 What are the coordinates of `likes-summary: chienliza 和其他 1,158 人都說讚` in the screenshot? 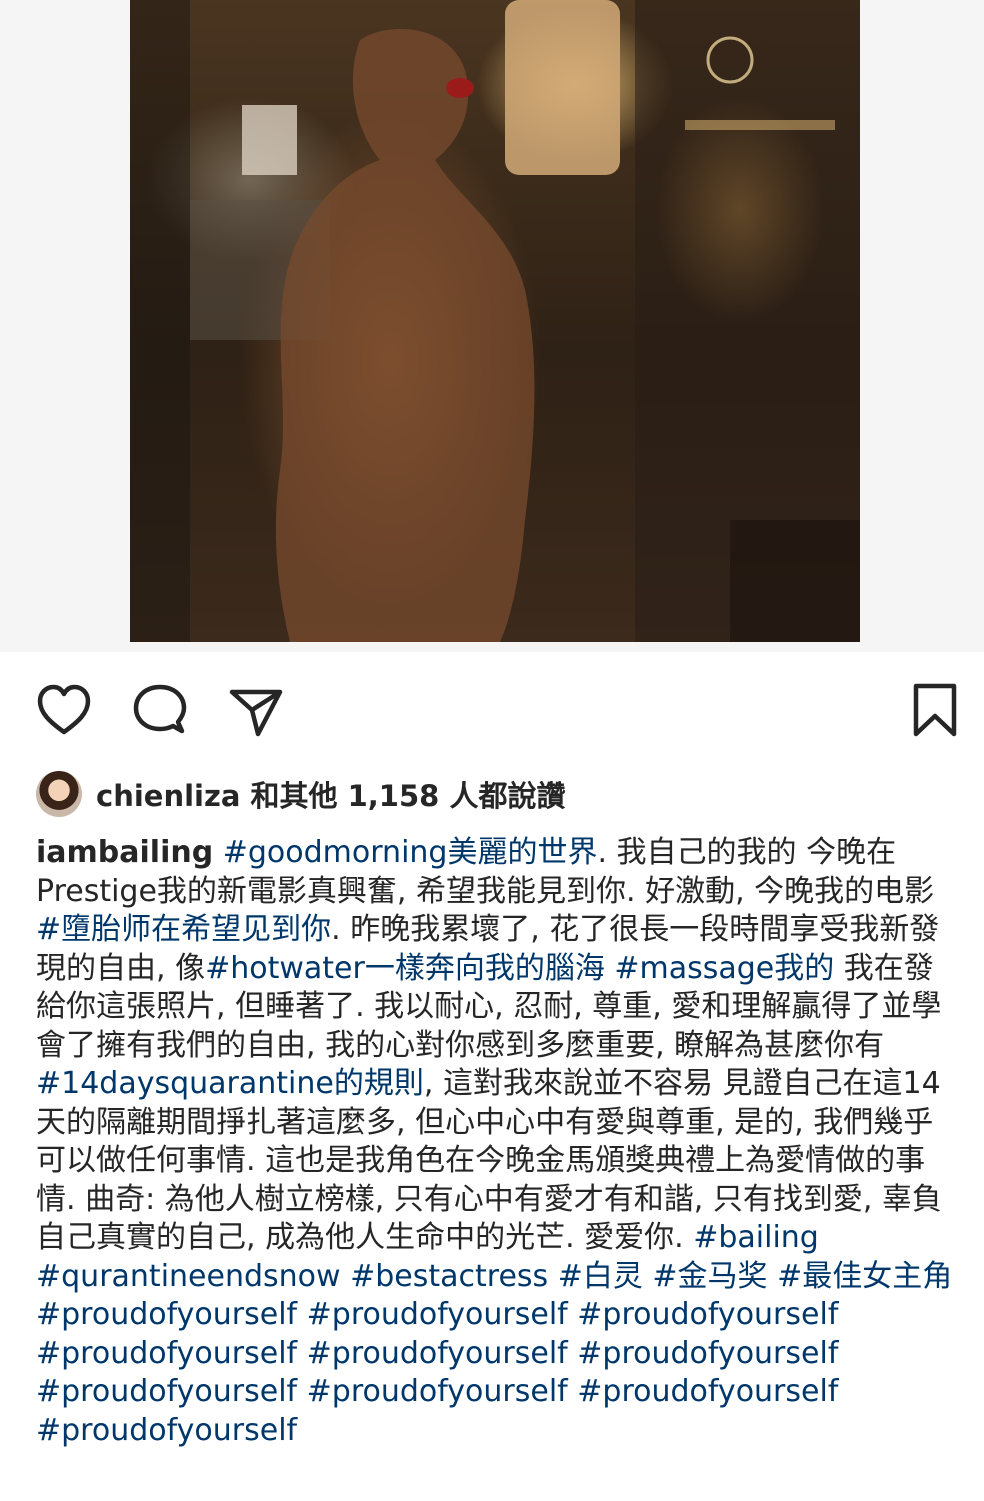 It's located at (300, 794).